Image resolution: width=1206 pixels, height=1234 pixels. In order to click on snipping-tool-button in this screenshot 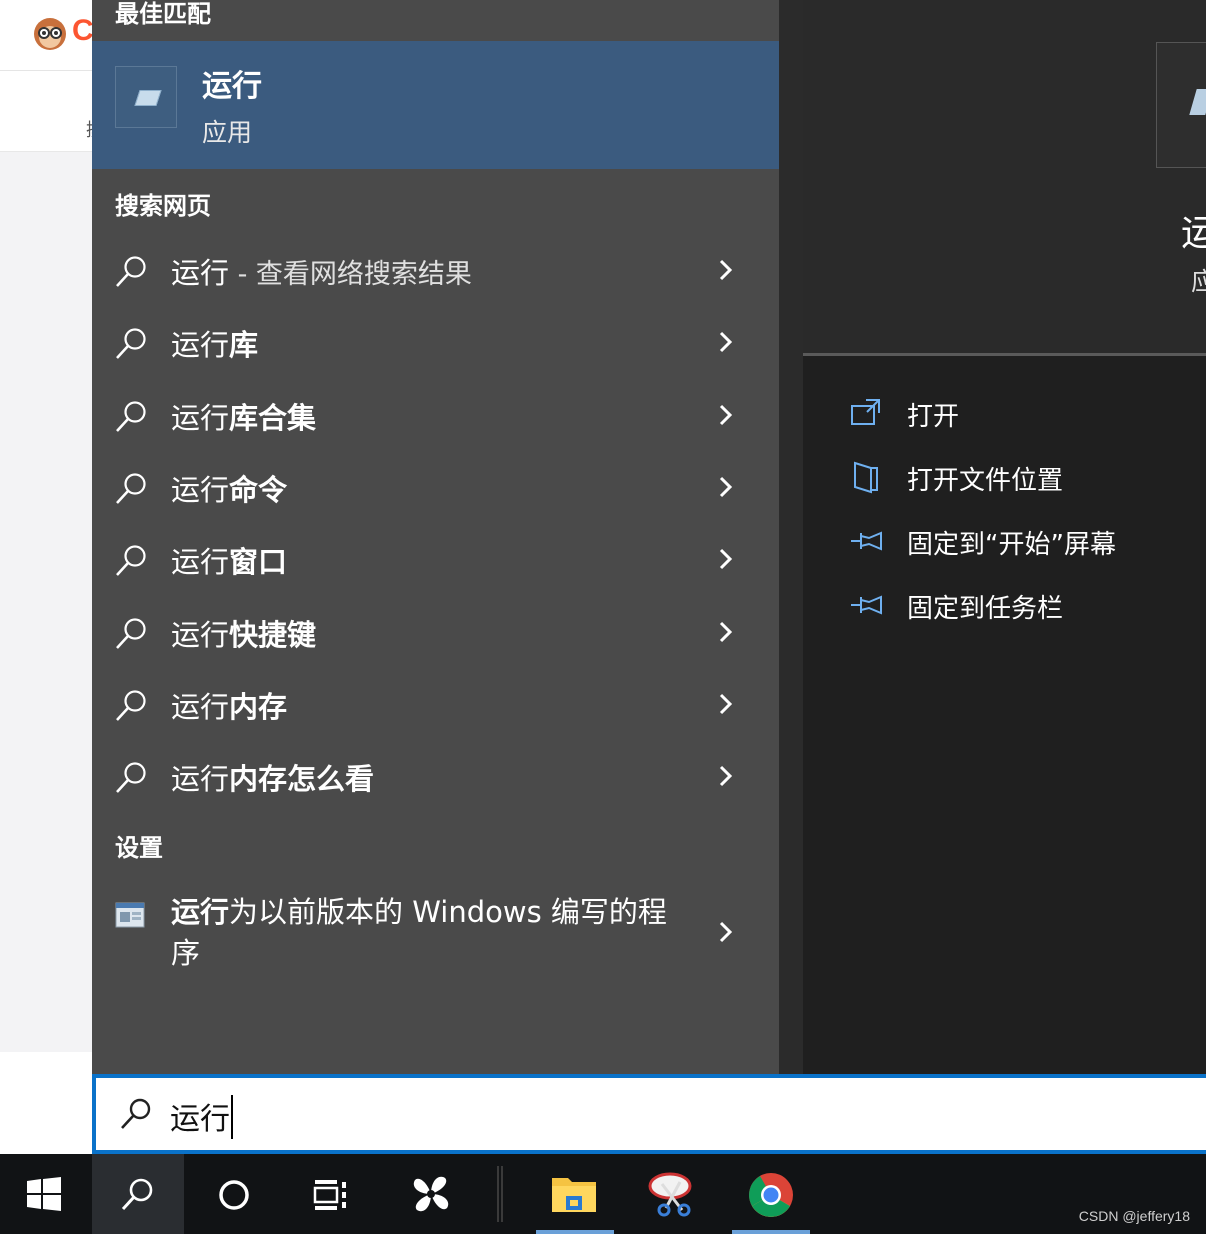, I will do `click(672, 1194)`.